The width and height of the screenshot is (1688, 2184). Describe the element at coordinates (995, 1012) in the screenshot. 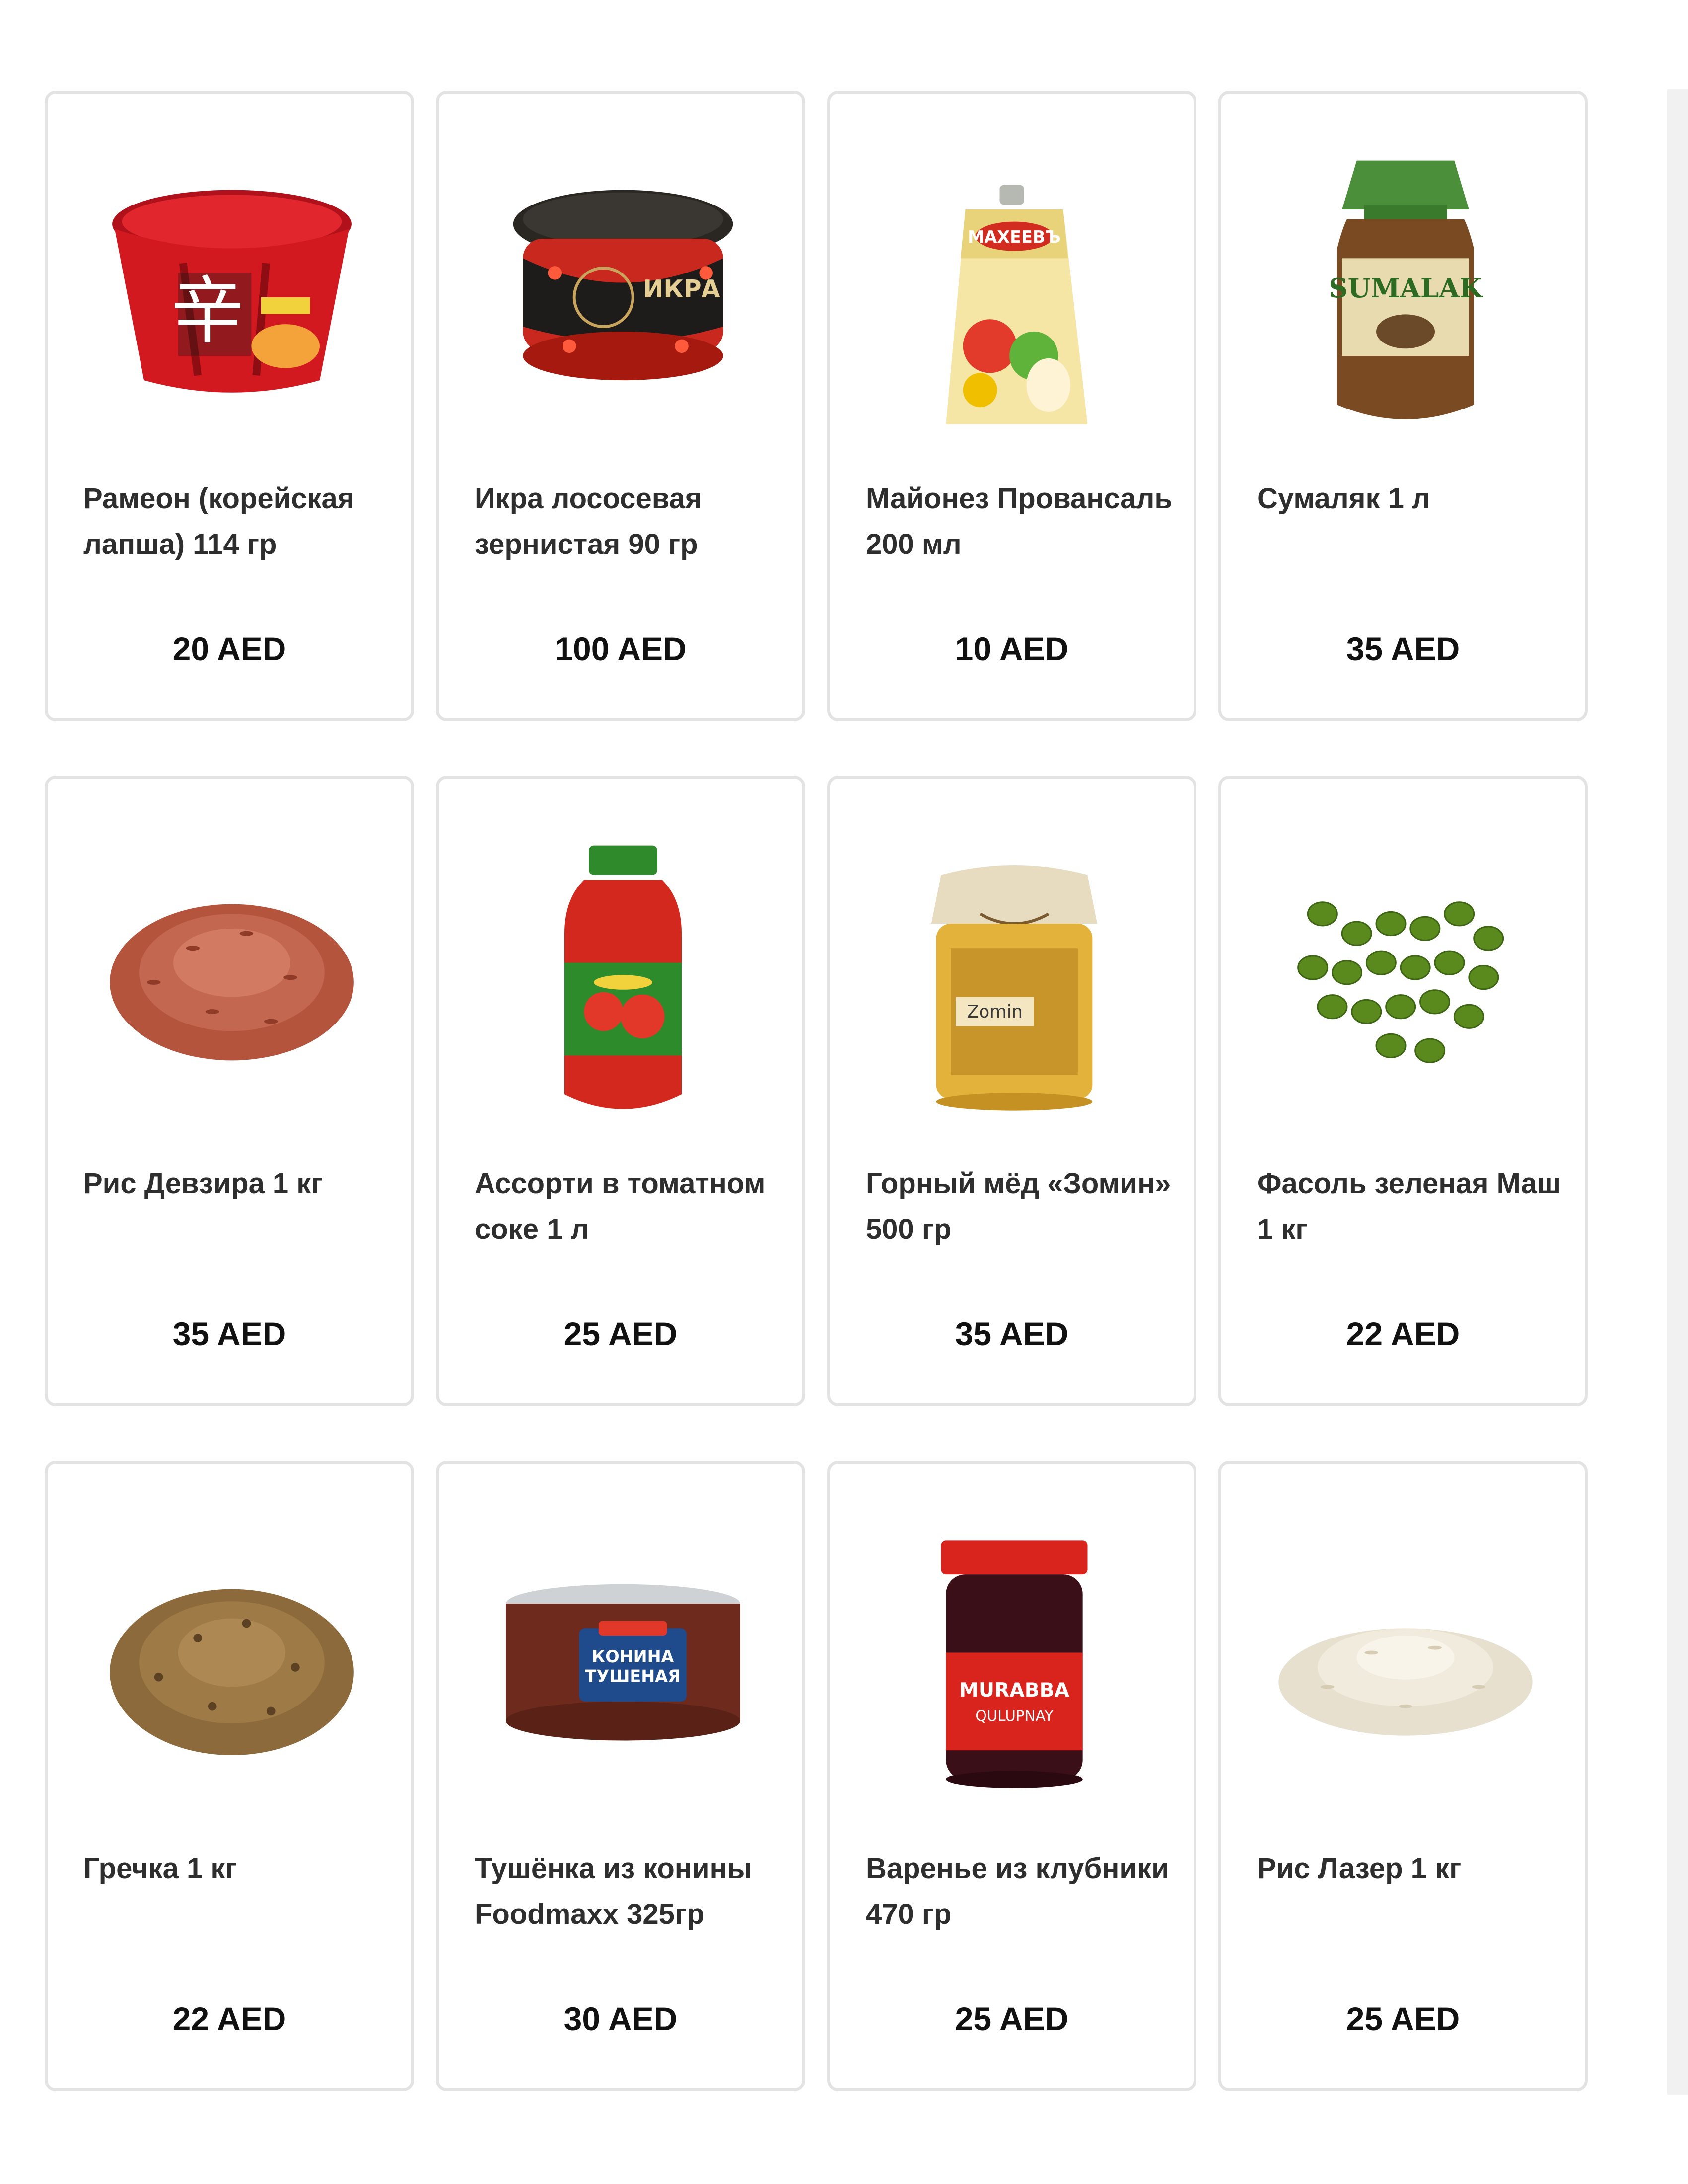

I see `svg-text: Zomin` at that location.